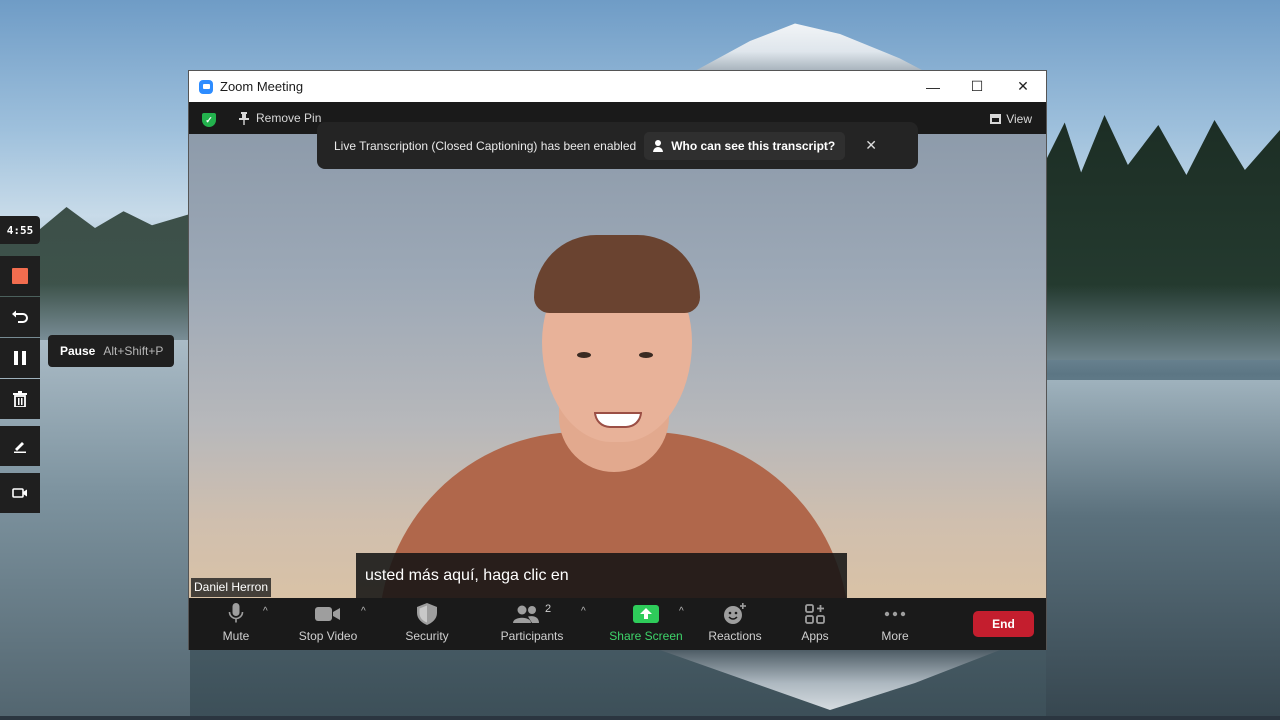 Image resolution: width=1280 pixels, height=720 pixels. What do you see at coordinates (133, 351) in the screenshot?
I see `pause-tooltip-shortcut: Alt+Shift+P` at bounding box center [133, 351].